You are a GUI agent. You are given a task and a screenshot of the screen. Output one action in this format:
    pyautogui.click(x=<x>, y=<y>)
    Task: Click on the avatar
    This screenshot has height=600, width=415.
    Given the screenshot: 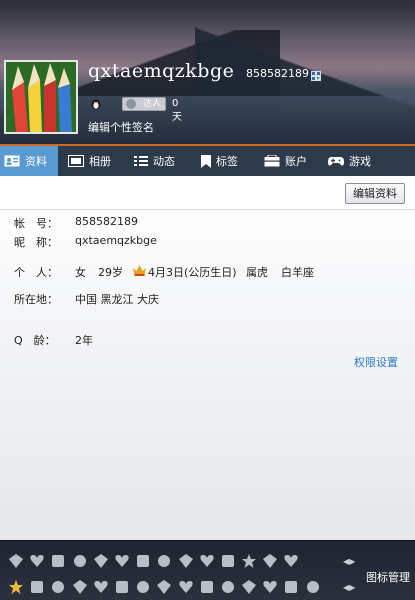 What is the action you would take?
    pyautogui.click(x=41, y=97)
    